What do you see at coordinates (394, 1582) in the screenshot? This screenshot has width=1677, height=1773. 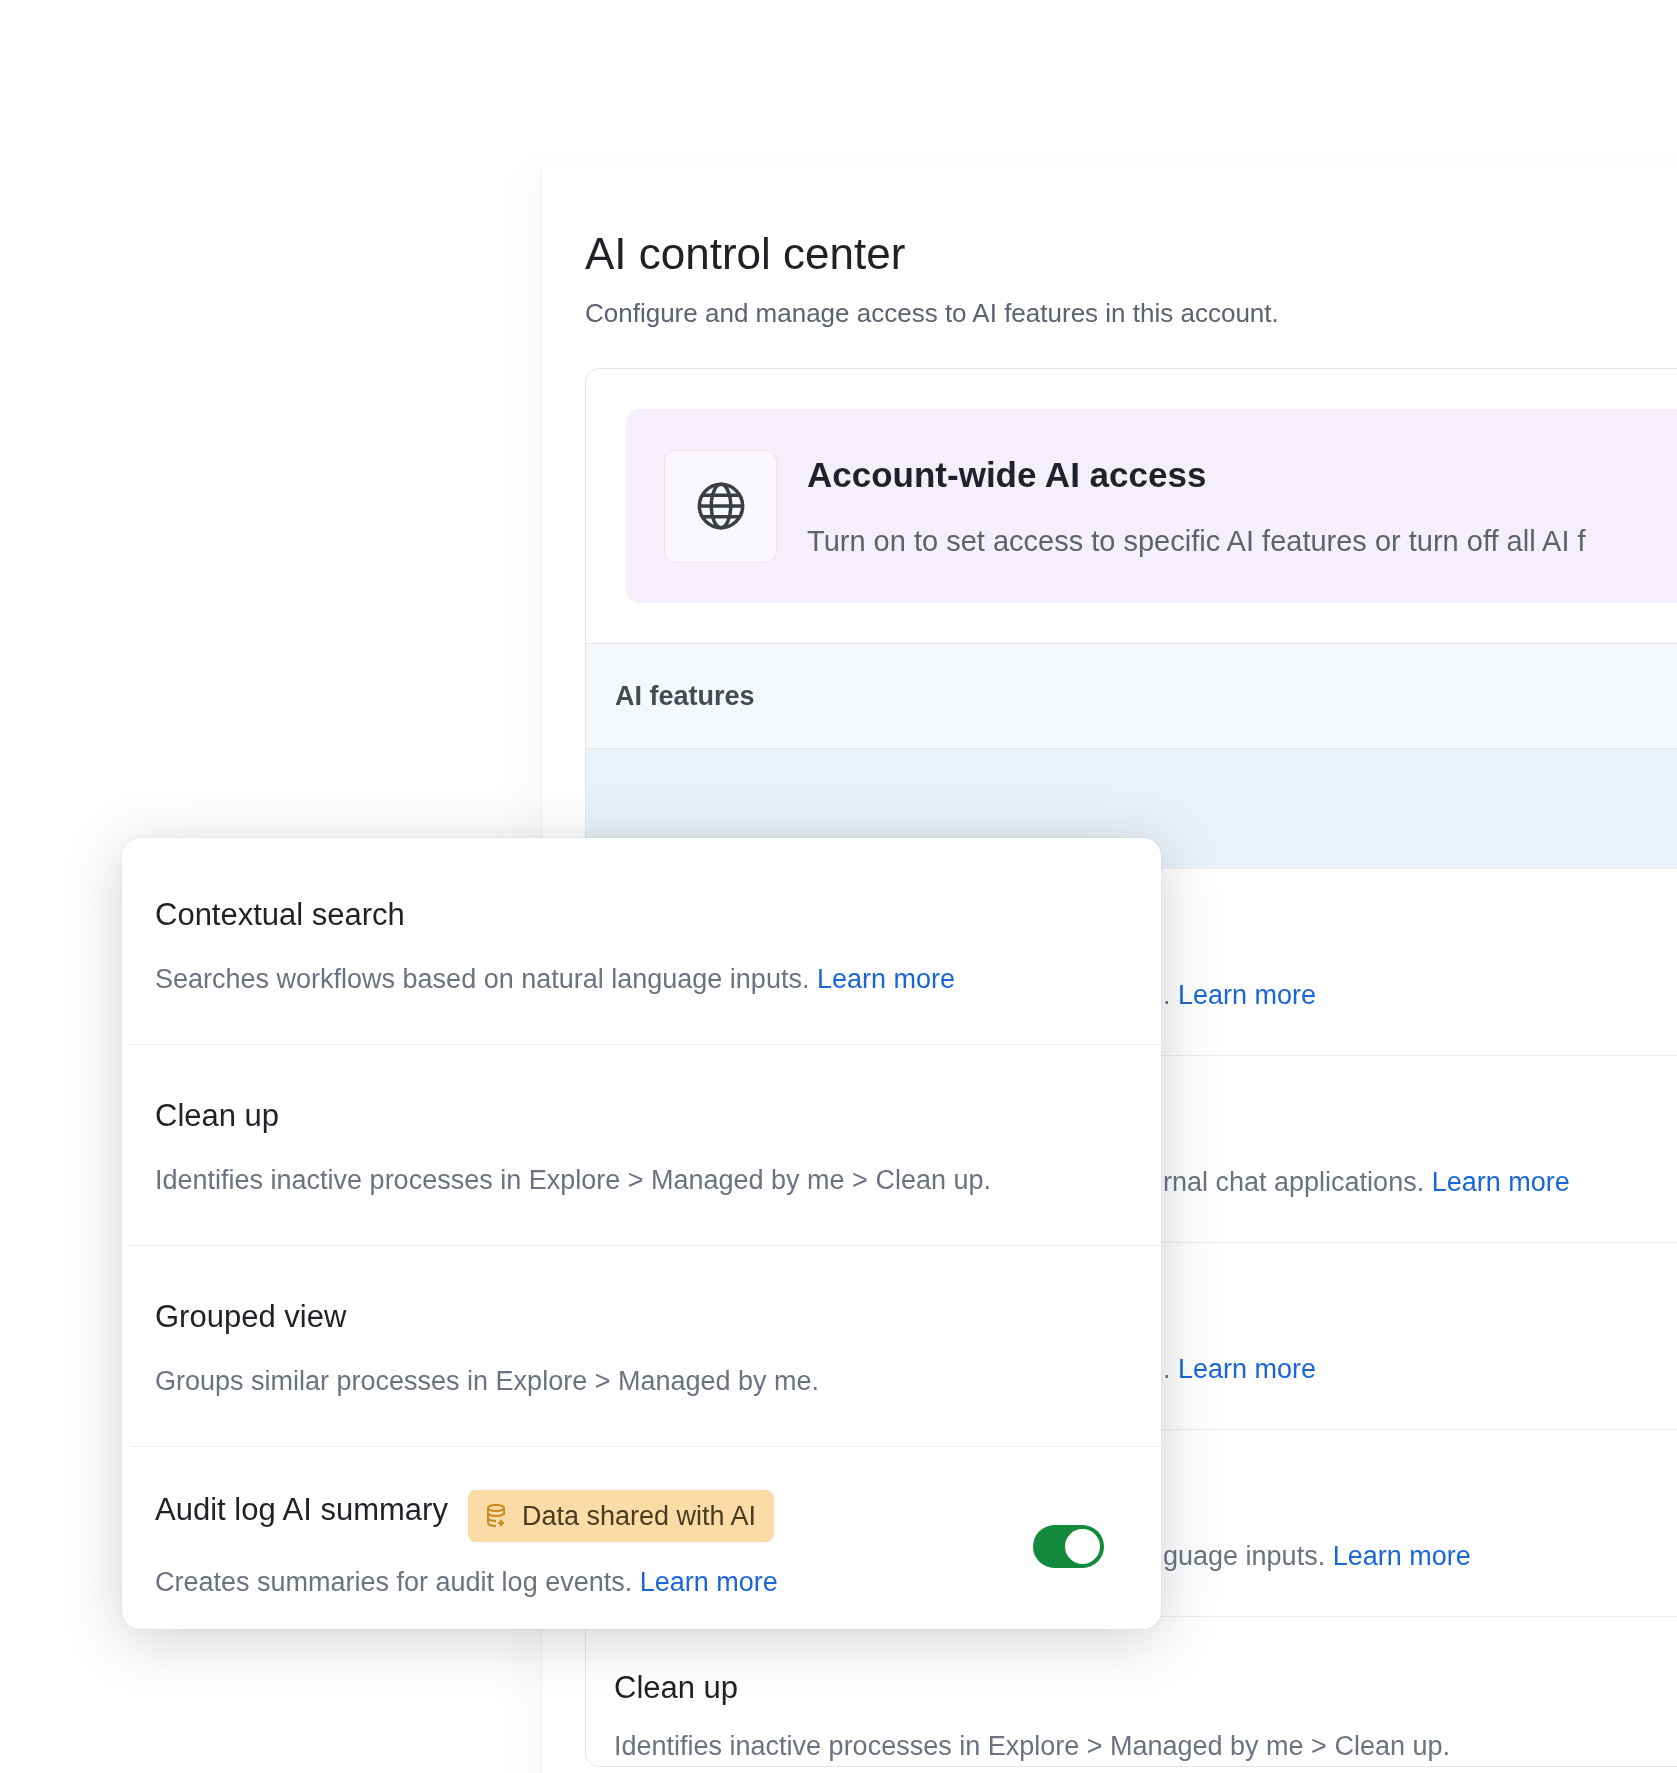 I see `feature-description: Creates summaries for audit log events.` at bounding box center [394, 1582].